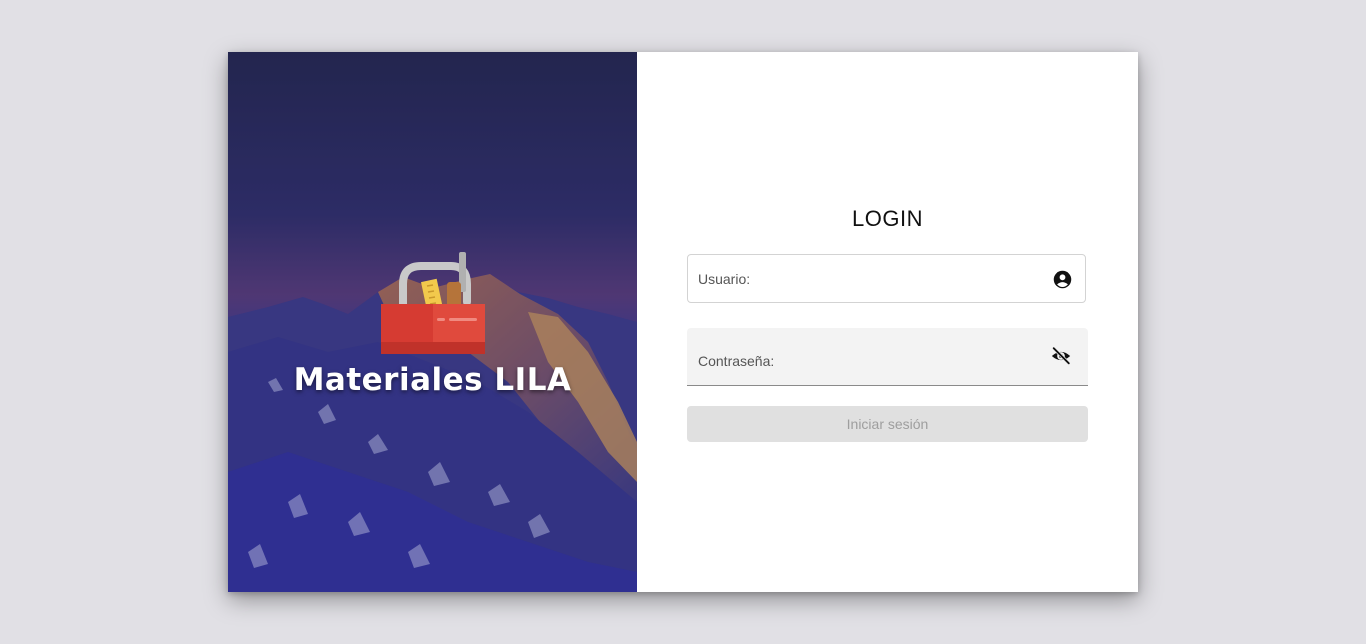  What do you see at coordinates (736, 361) in the screenshot?
I see `password-label: Contraseña:` at bounding box center [736, 361].